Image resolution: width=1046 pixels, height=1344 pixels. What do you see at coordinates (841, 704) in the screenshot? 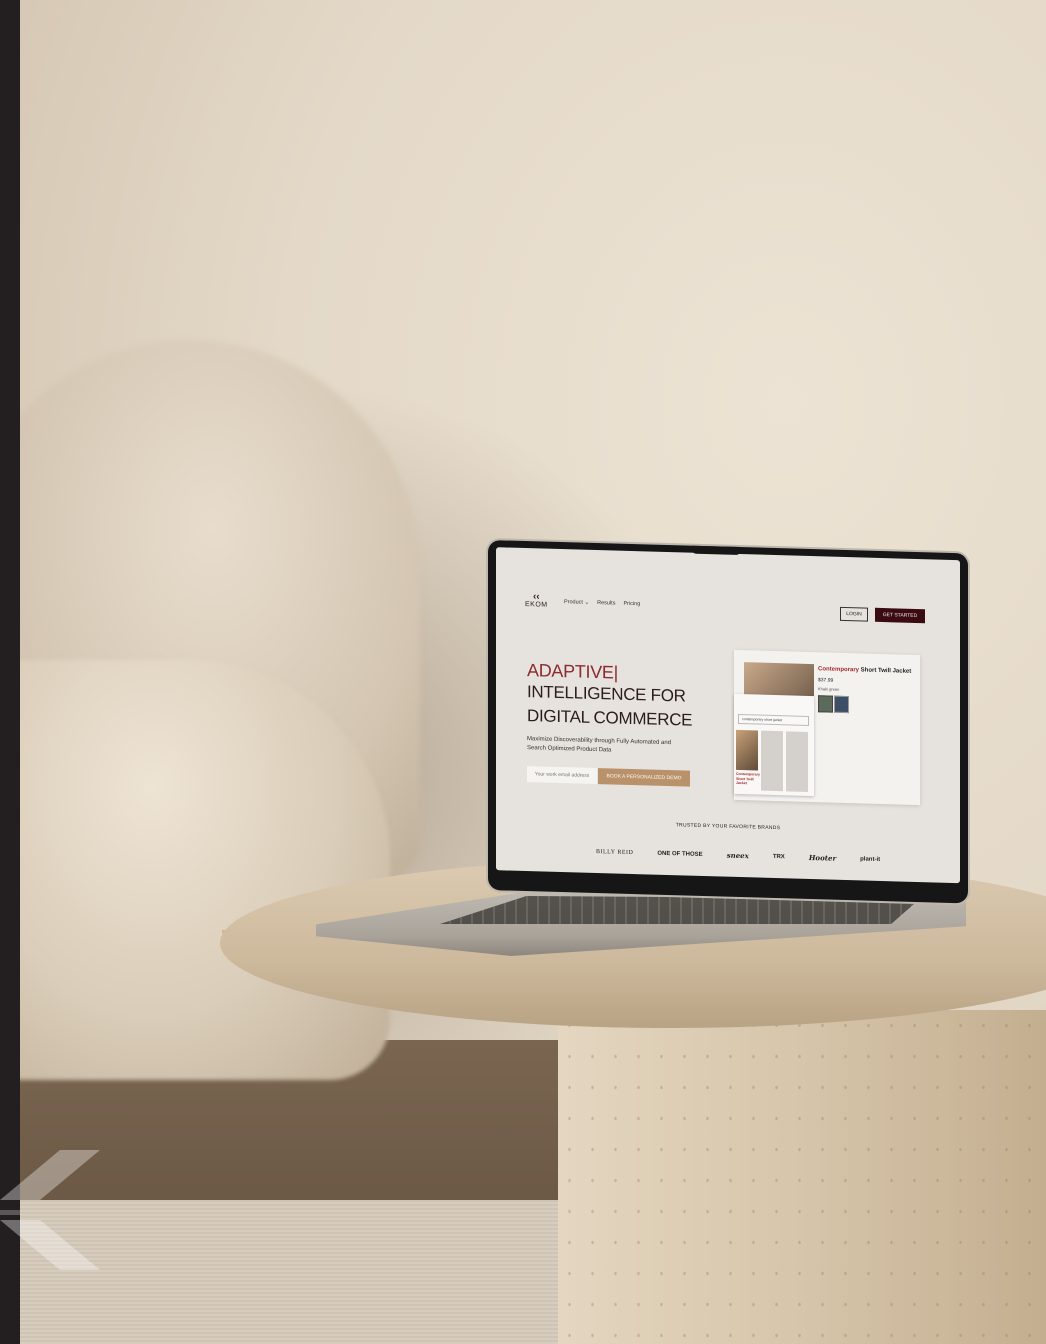
I see `color-swatch-blue` at bounding box center [841, 704].